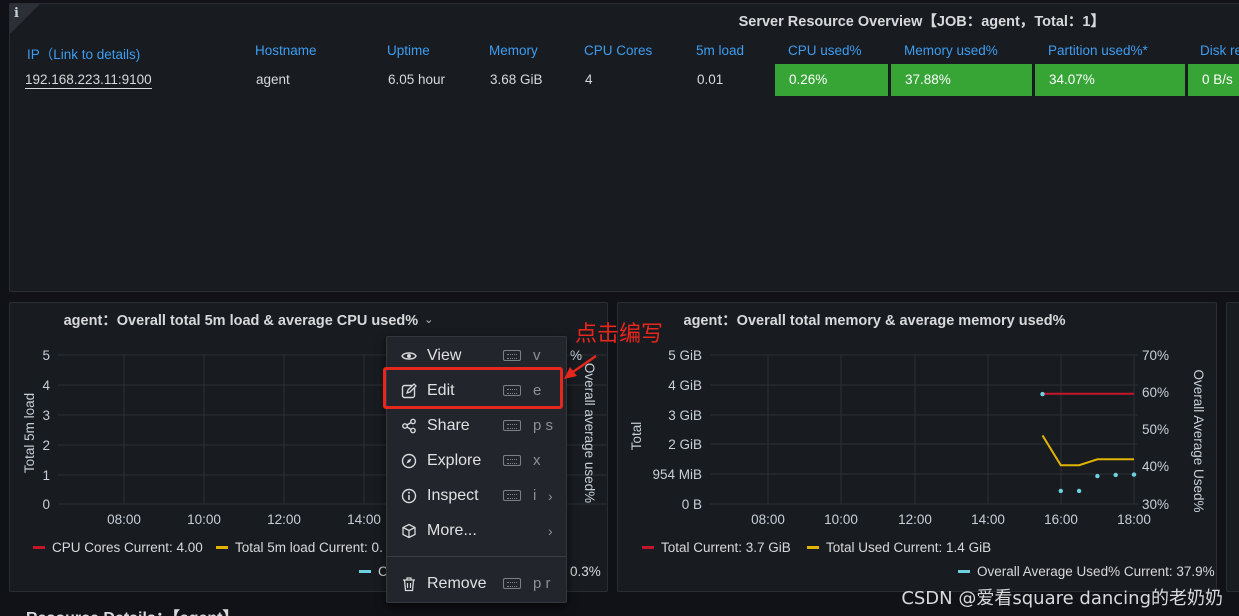 This screenshot has width=1239, height=616. Describe the element at coordinates (1134, 519) in the screenshot. I see `x-tick: 18:00` at that location.